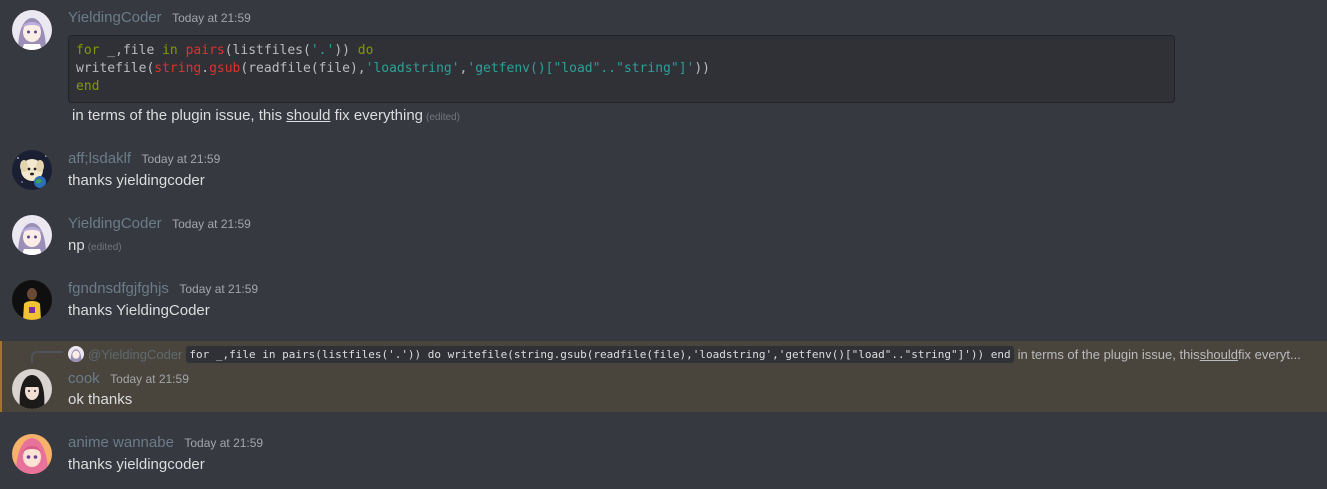 This screenshot has width=1327, height=489. What do you see at coordinates (663, 376) in the screenshot?
I see `message-cook: cook Today at 21:59 ok thanks` at bounding box center [663, 376].